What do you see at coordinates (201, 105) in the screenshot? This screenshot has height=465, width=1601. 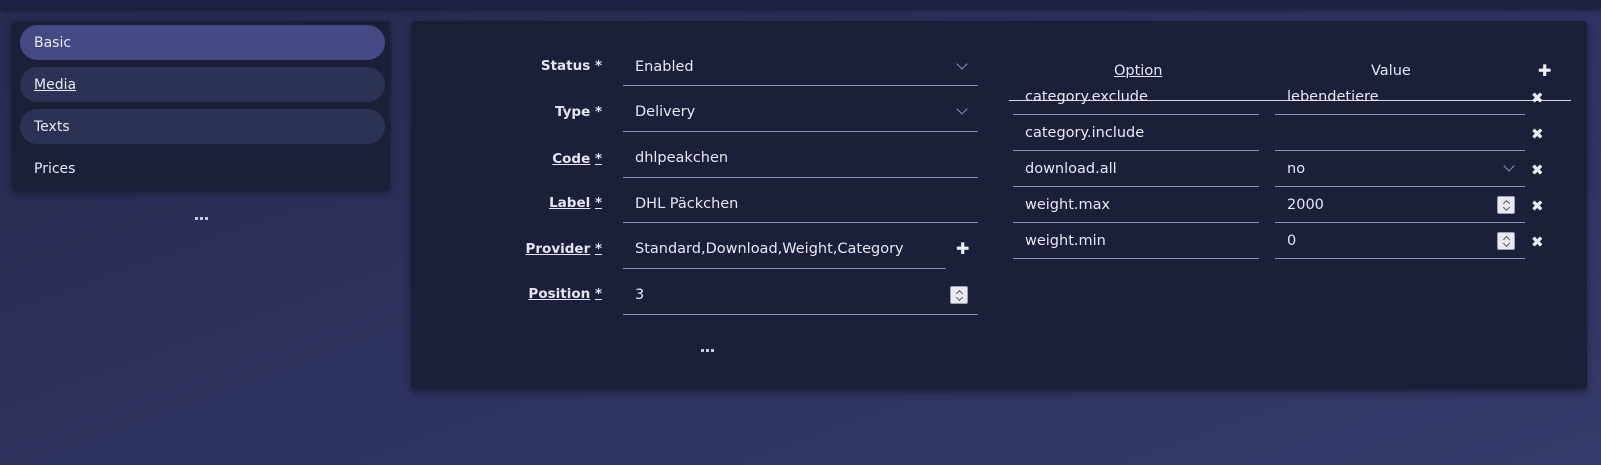 I see `sidebar-nav: Basic Media Texts Prices` at bounding box center [201, 105].